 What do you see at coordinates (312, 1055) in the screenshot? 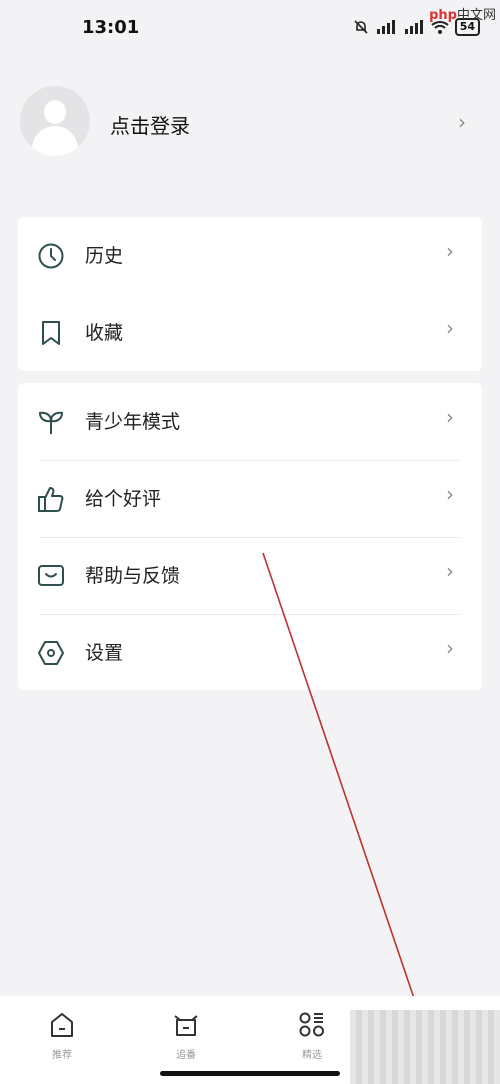
I see `nav-label: 精选` at bounding box center [312, 1055].